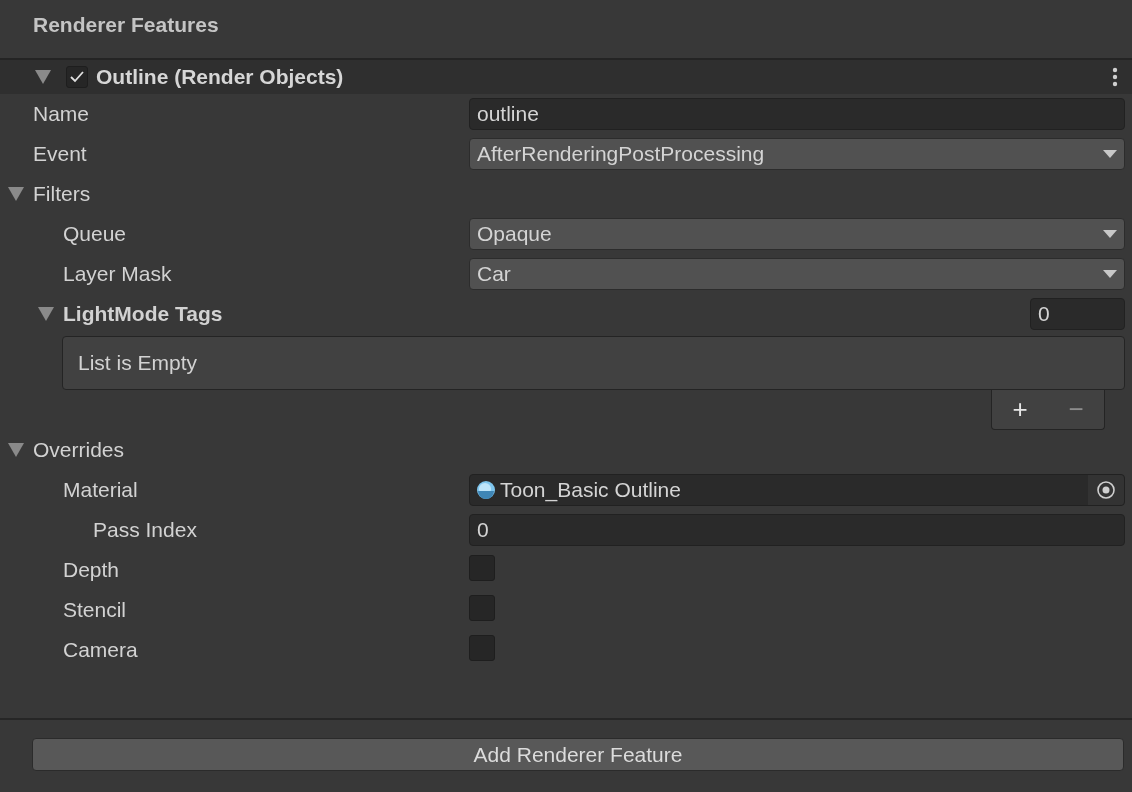  What do you see at coordinates (797, 234) in the screenshot?
I see `dropdown: Opaque` at bounding box center [797, 234].